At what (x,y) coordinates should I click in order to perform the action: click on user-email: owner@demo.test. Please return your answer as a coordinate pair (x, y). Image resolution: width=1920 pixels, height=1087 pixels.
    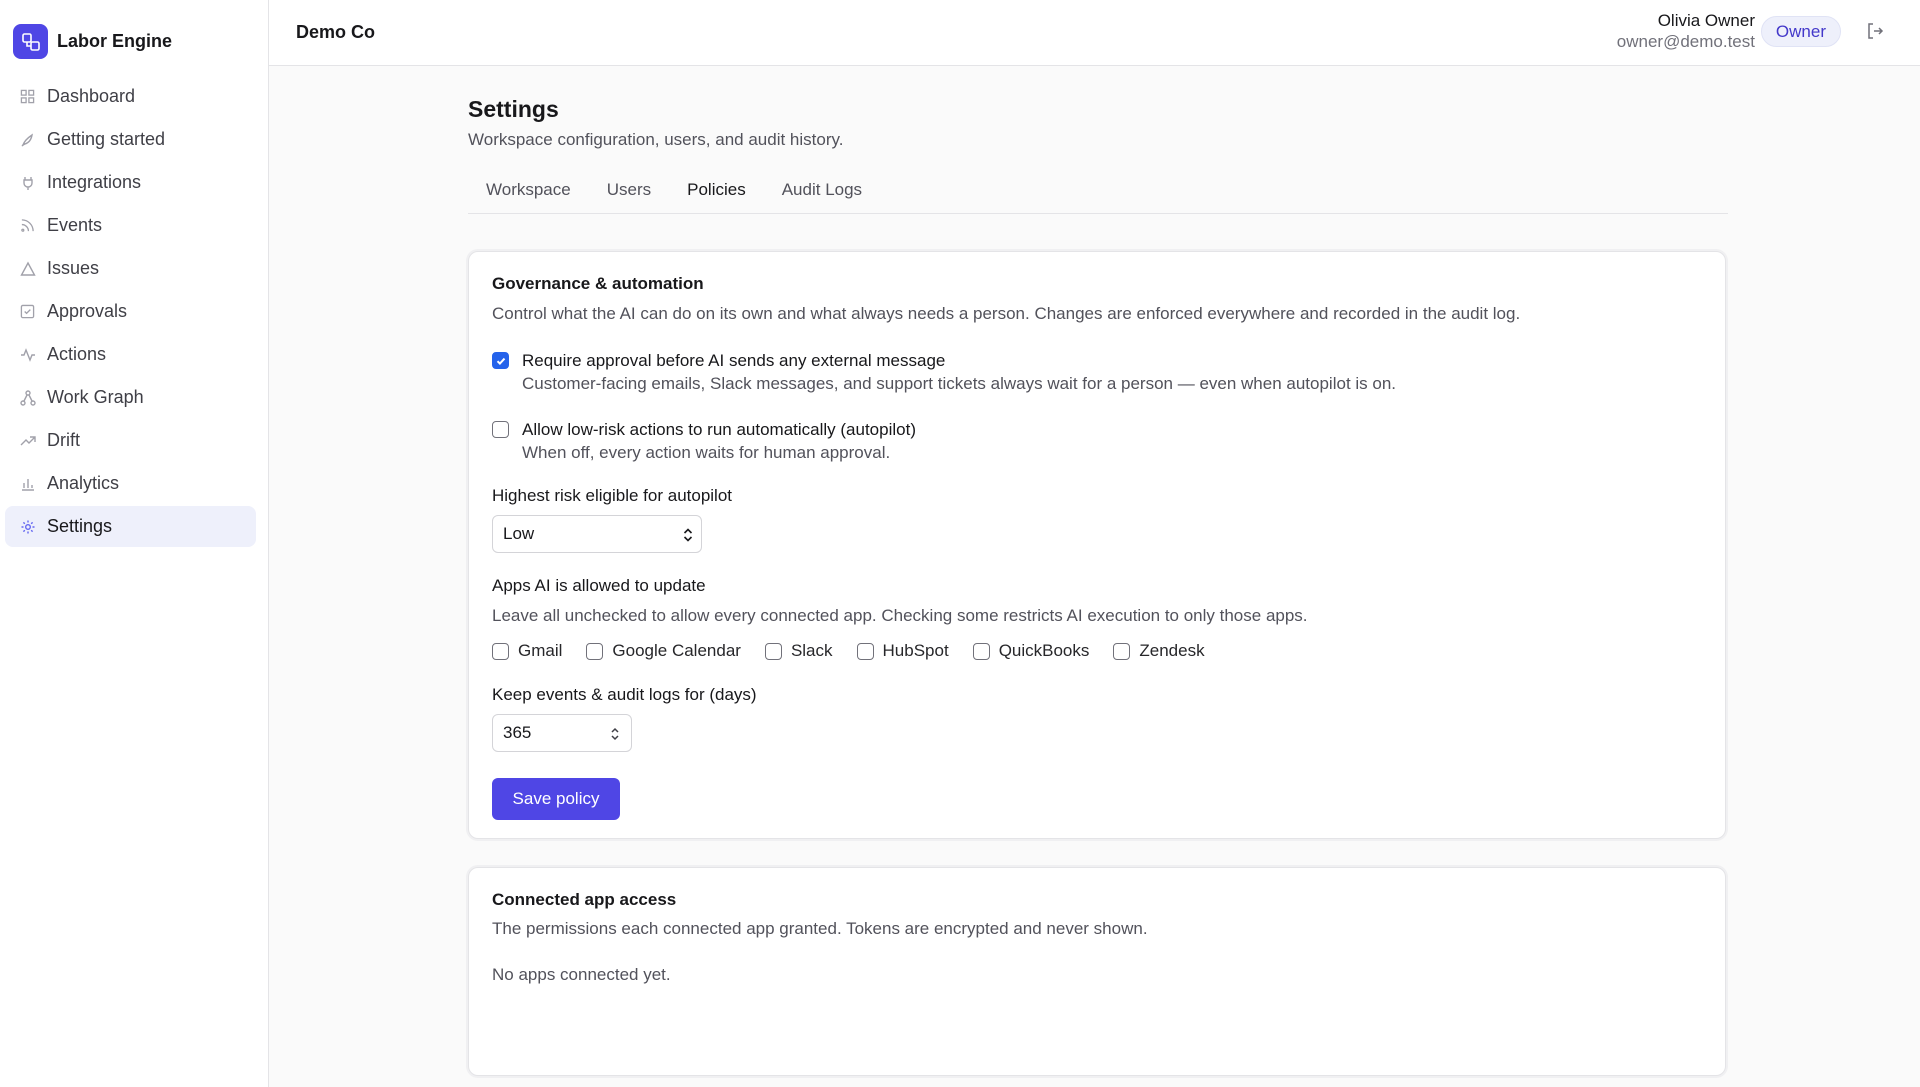
    Looking at the image, I should click on (1685, 41).